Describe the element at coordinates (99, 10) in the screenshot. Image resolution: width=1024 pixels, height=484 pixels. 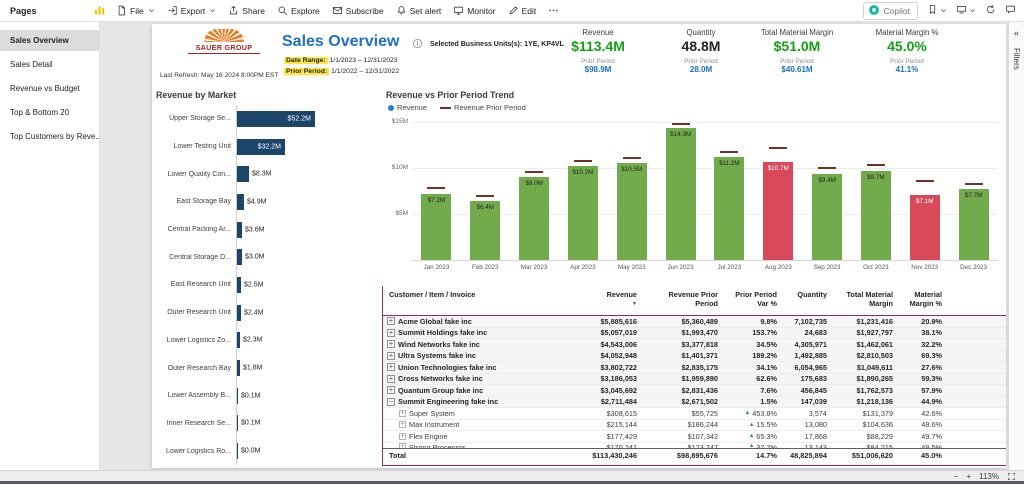
I see `power-bi-logo-icon` at that location.